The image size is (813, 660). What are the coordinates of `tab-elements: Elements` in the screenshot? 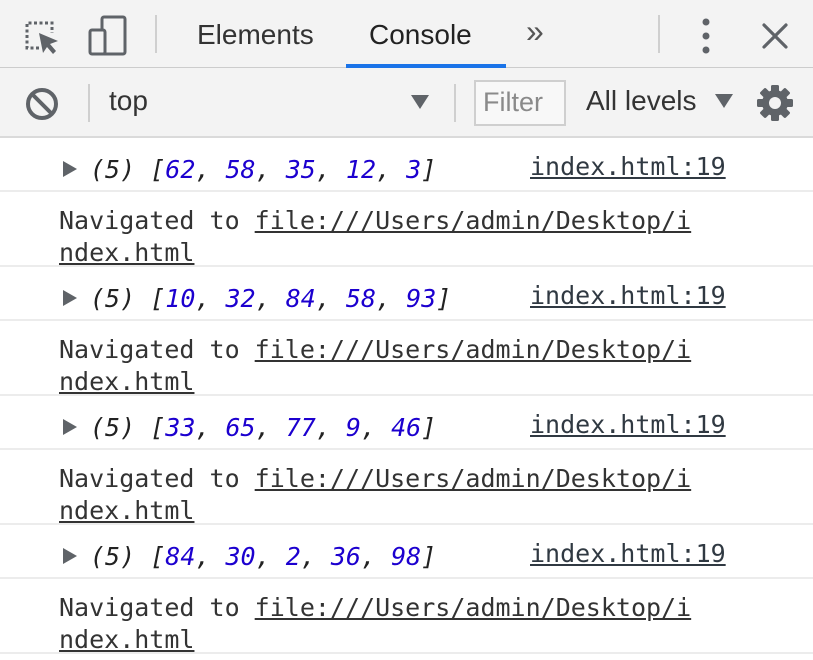 It's located at (255, 33).